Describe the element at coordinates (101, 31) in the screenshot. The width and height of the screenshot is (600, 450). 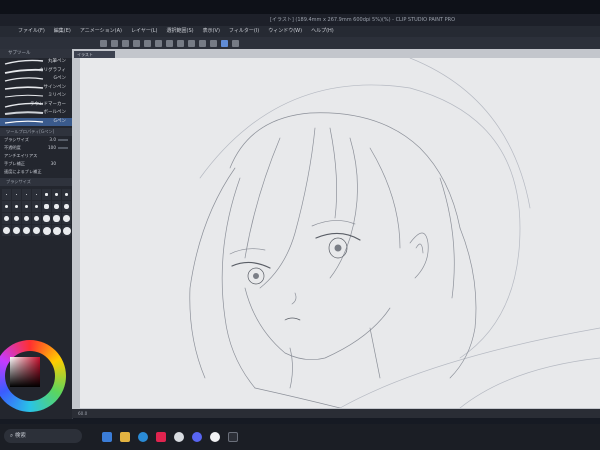
I see `menu-animation: アニメーション(A)` at that location.